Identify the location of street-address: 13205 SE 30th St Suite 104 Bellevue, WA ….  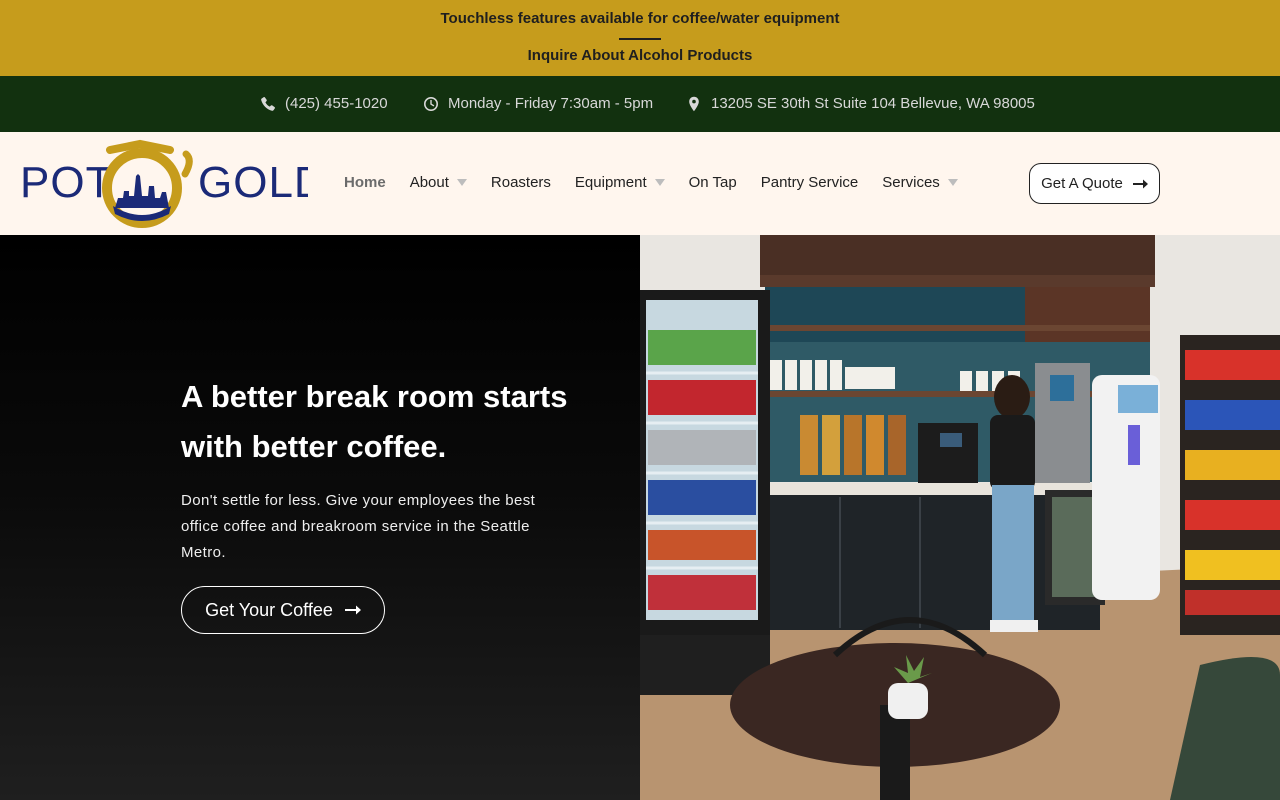
(873, 103).